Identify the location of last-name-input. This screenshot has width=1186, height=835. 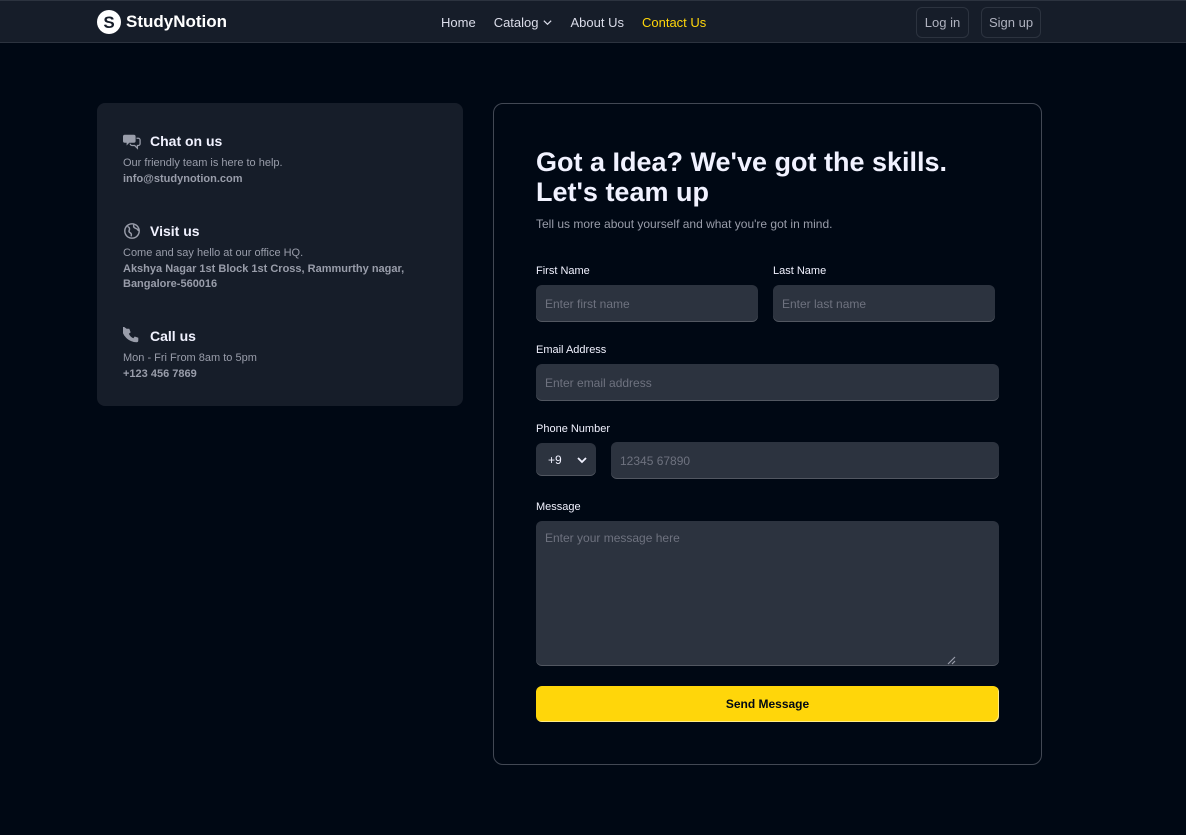
(884, 303).